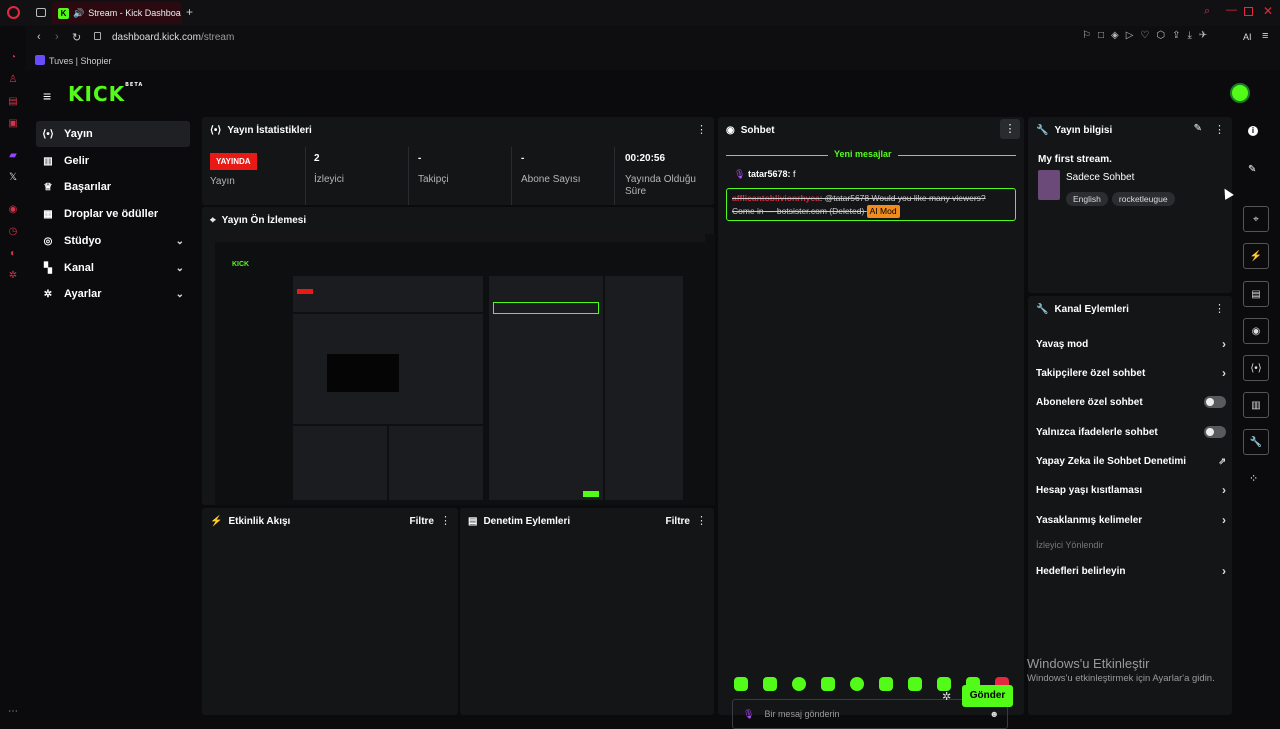 This screenshot has width=1280, height=729. I want to click on sidebar-item-gelir: ▥ Gelir, so click(113, 161).